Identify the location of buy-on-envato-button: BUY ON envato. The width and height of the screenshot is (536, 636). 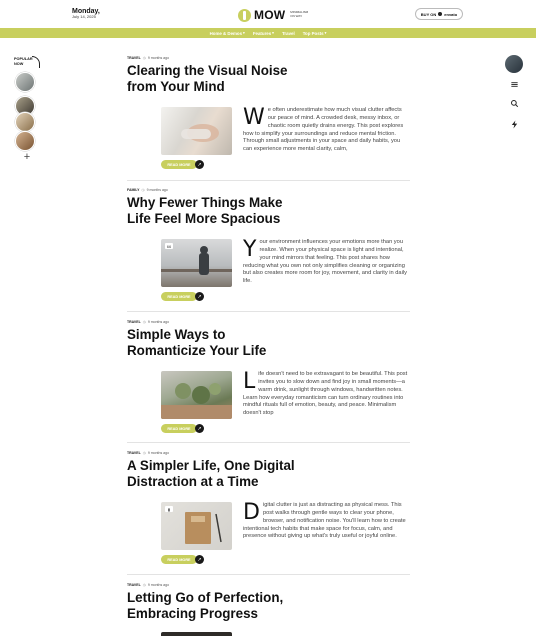
(439, 14).